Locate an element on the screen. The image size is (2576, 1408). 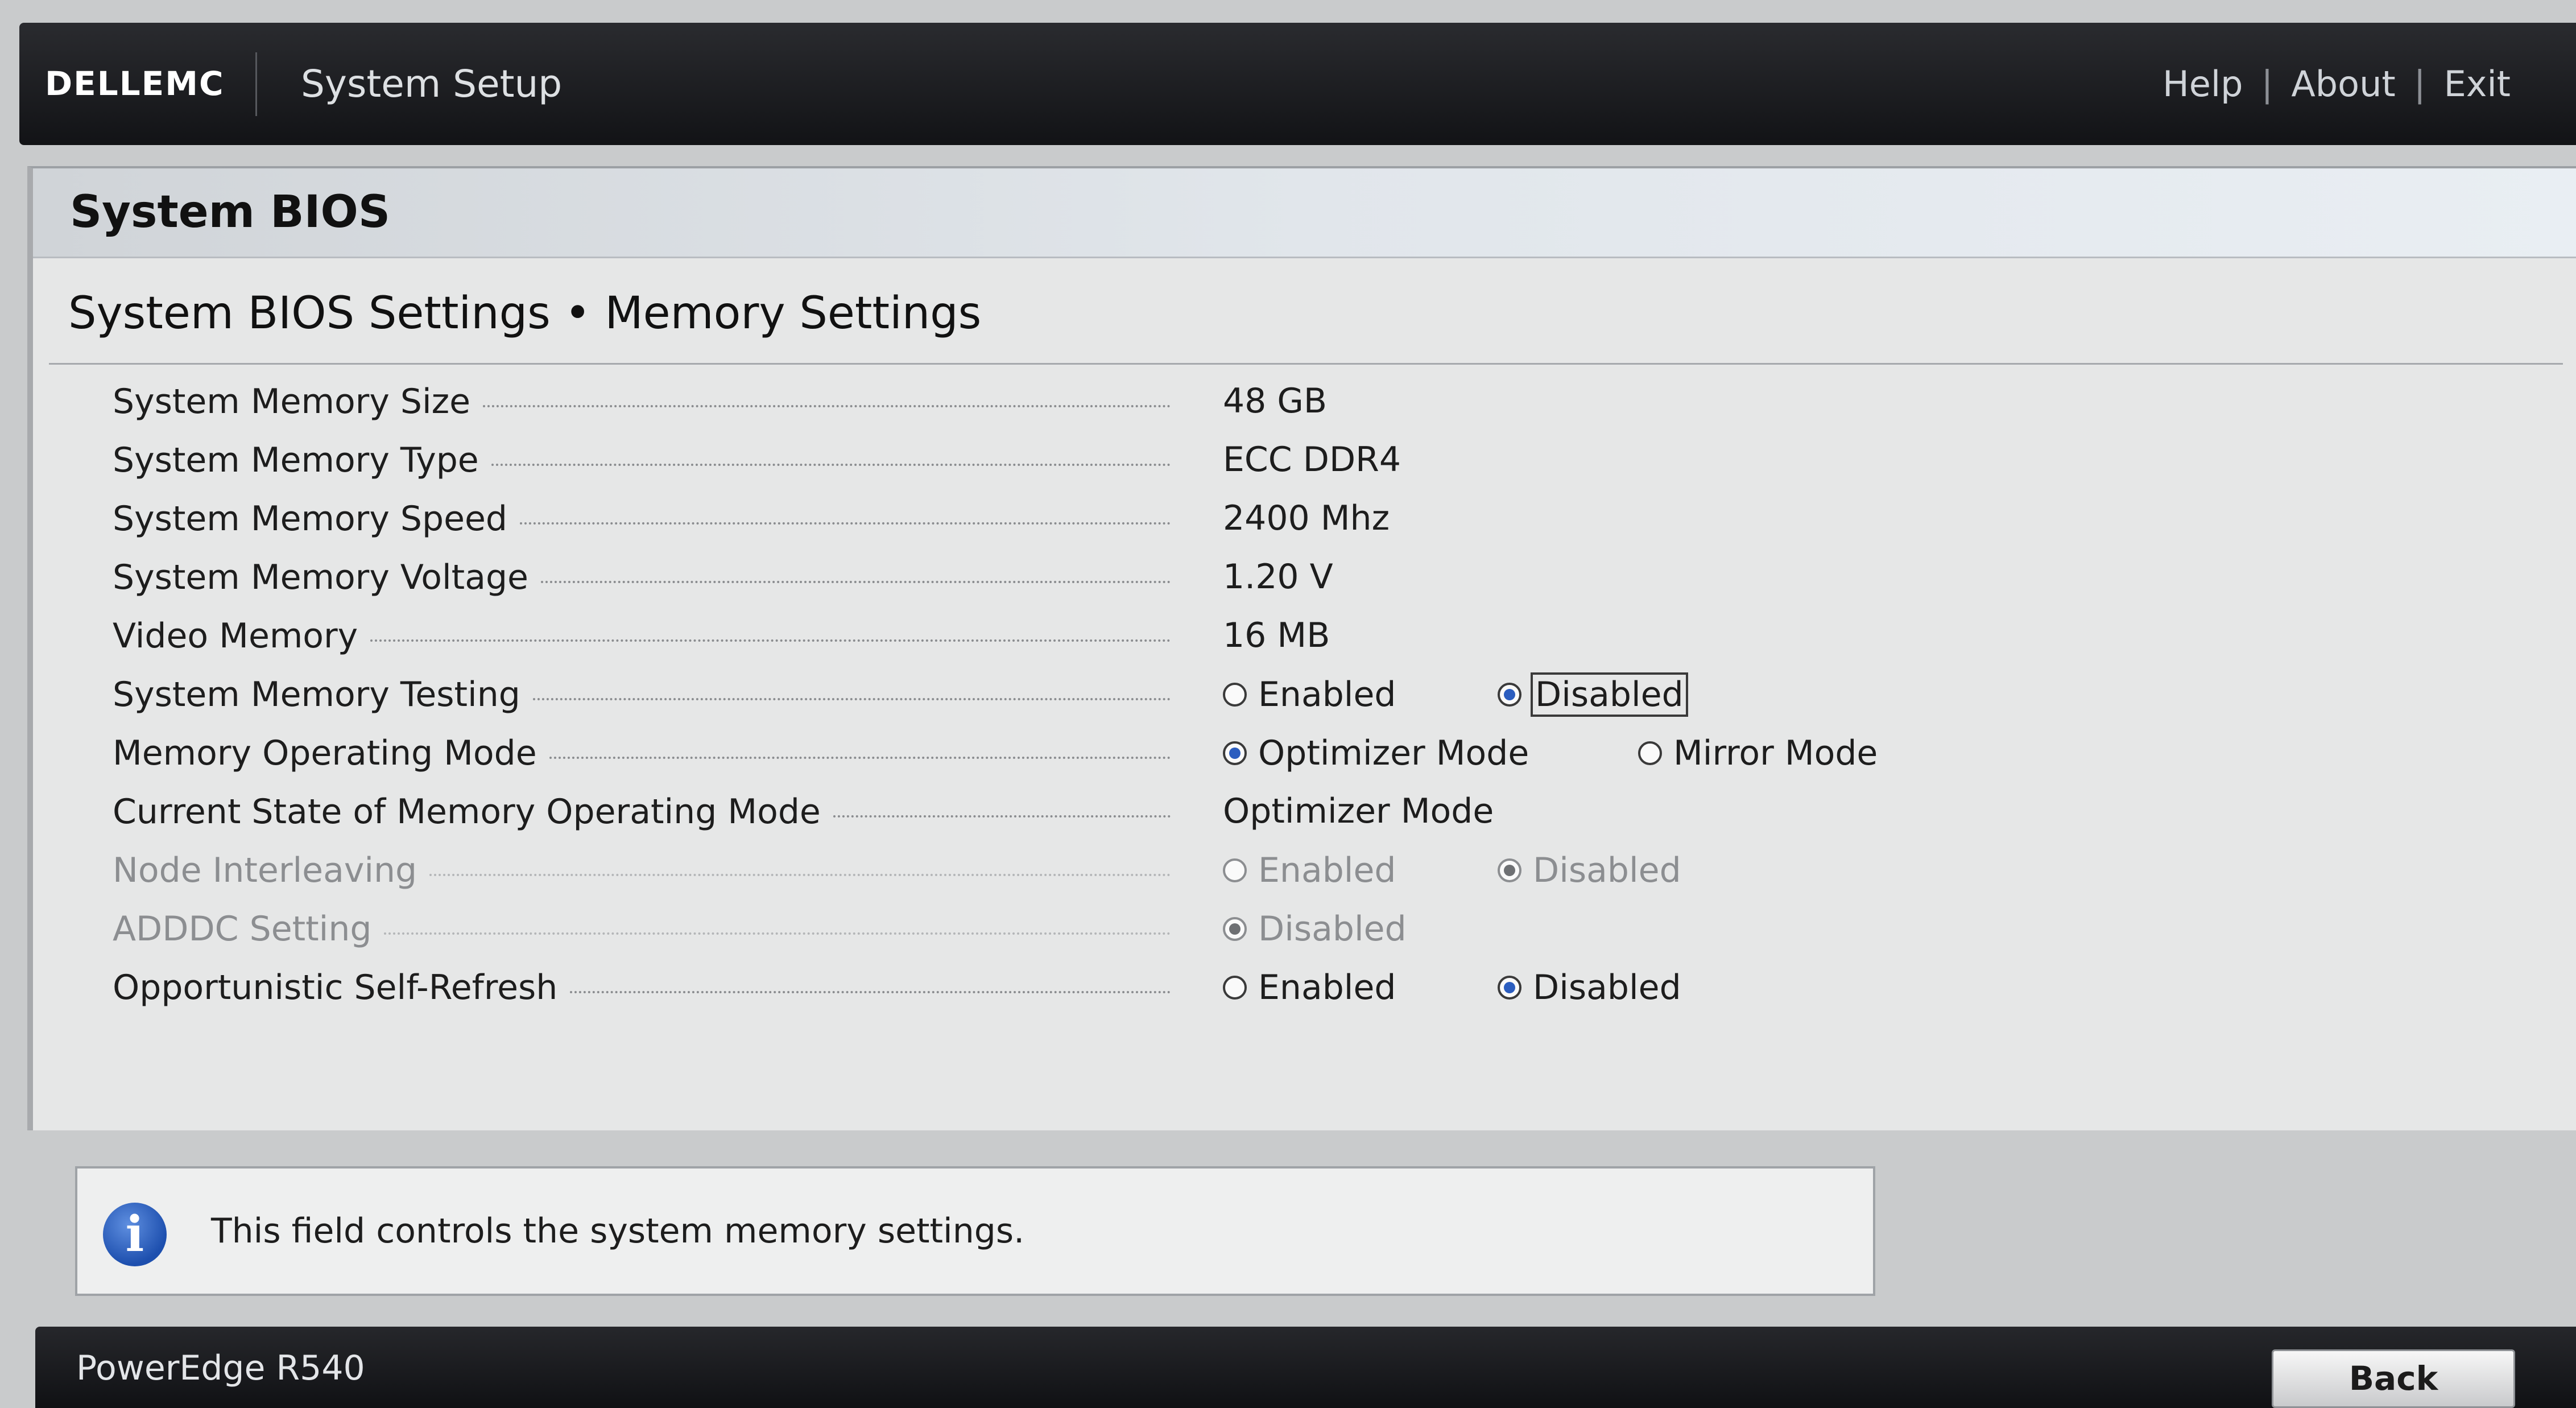
setting-value: 1.20 V is located at coordinates (1278, 577).